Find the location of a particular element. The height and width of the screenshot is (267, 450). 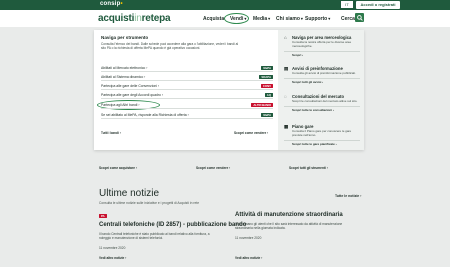

news-section-title: Ultime notizie is located at coordinates (129, 193).